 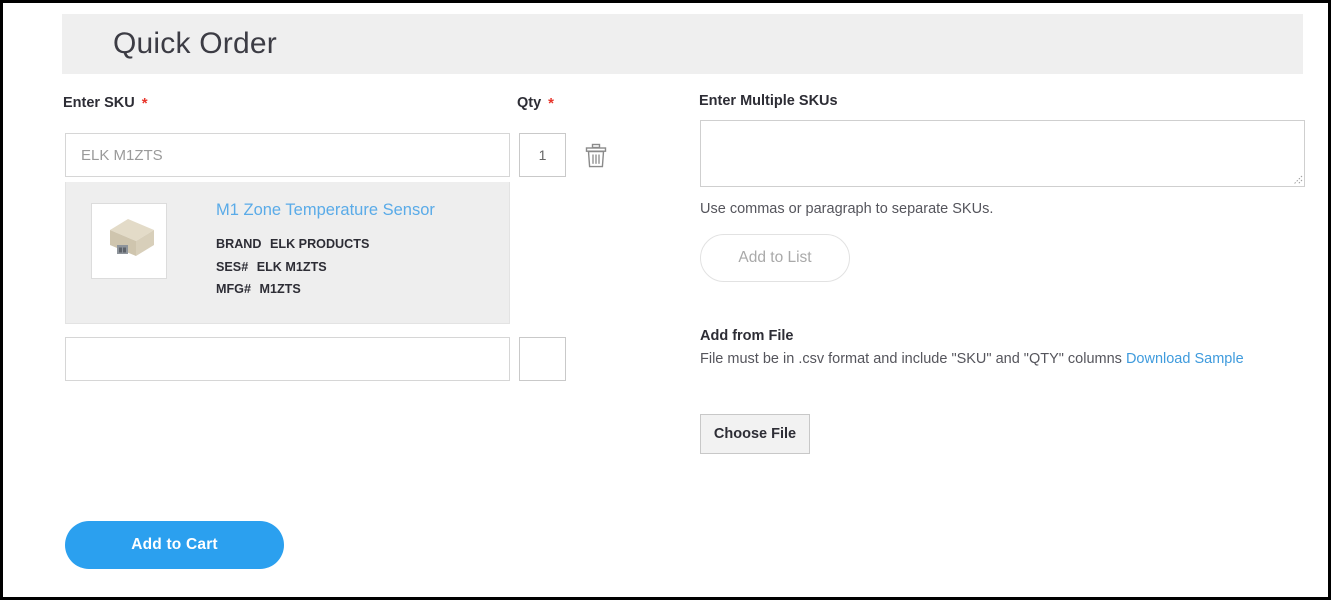 I want to click on product-thumbnail, so click(x=129, y=241).